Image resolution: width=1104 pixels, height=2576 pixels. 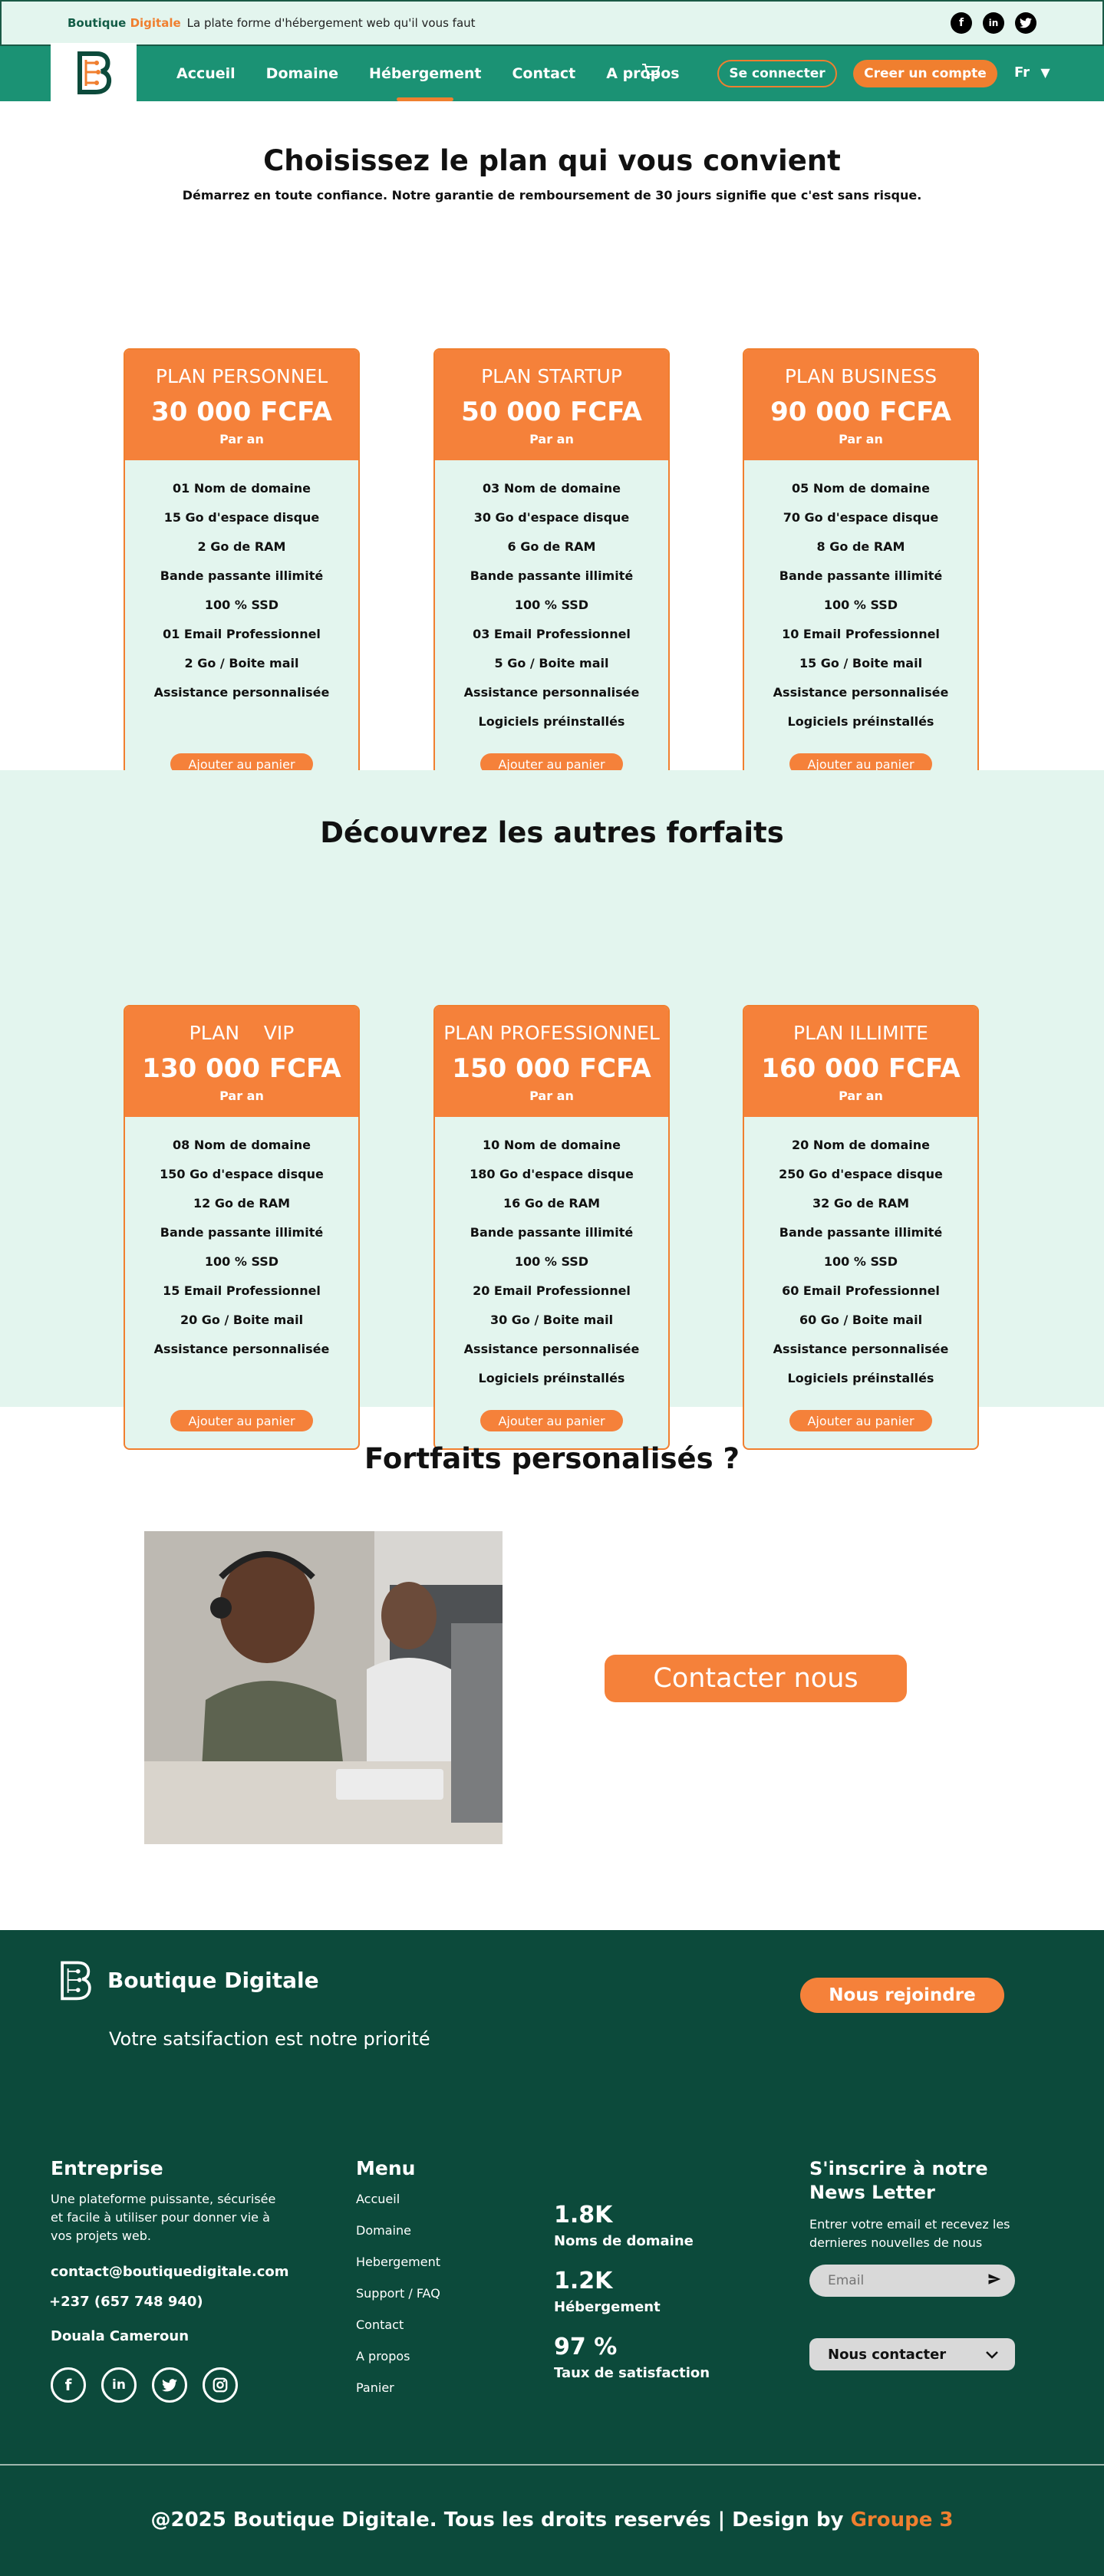 What do you see at coordinates (242, 1174) in the screenshot?
I see `feature-item: 150 Go d'espace disque` at bounding box center [242, 1174].